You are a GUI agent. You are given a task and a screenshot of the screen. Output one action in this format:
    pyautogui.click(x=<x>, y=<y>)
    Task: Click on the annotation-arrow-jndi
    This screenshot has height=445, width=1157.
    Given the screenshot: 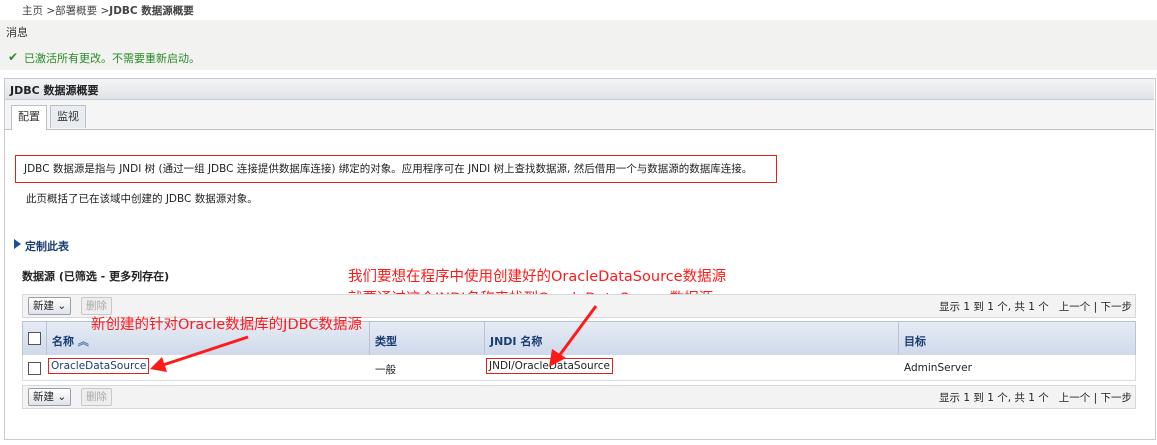 What is the action you would take?
    pyautogui.click(x=573, y=336)
    